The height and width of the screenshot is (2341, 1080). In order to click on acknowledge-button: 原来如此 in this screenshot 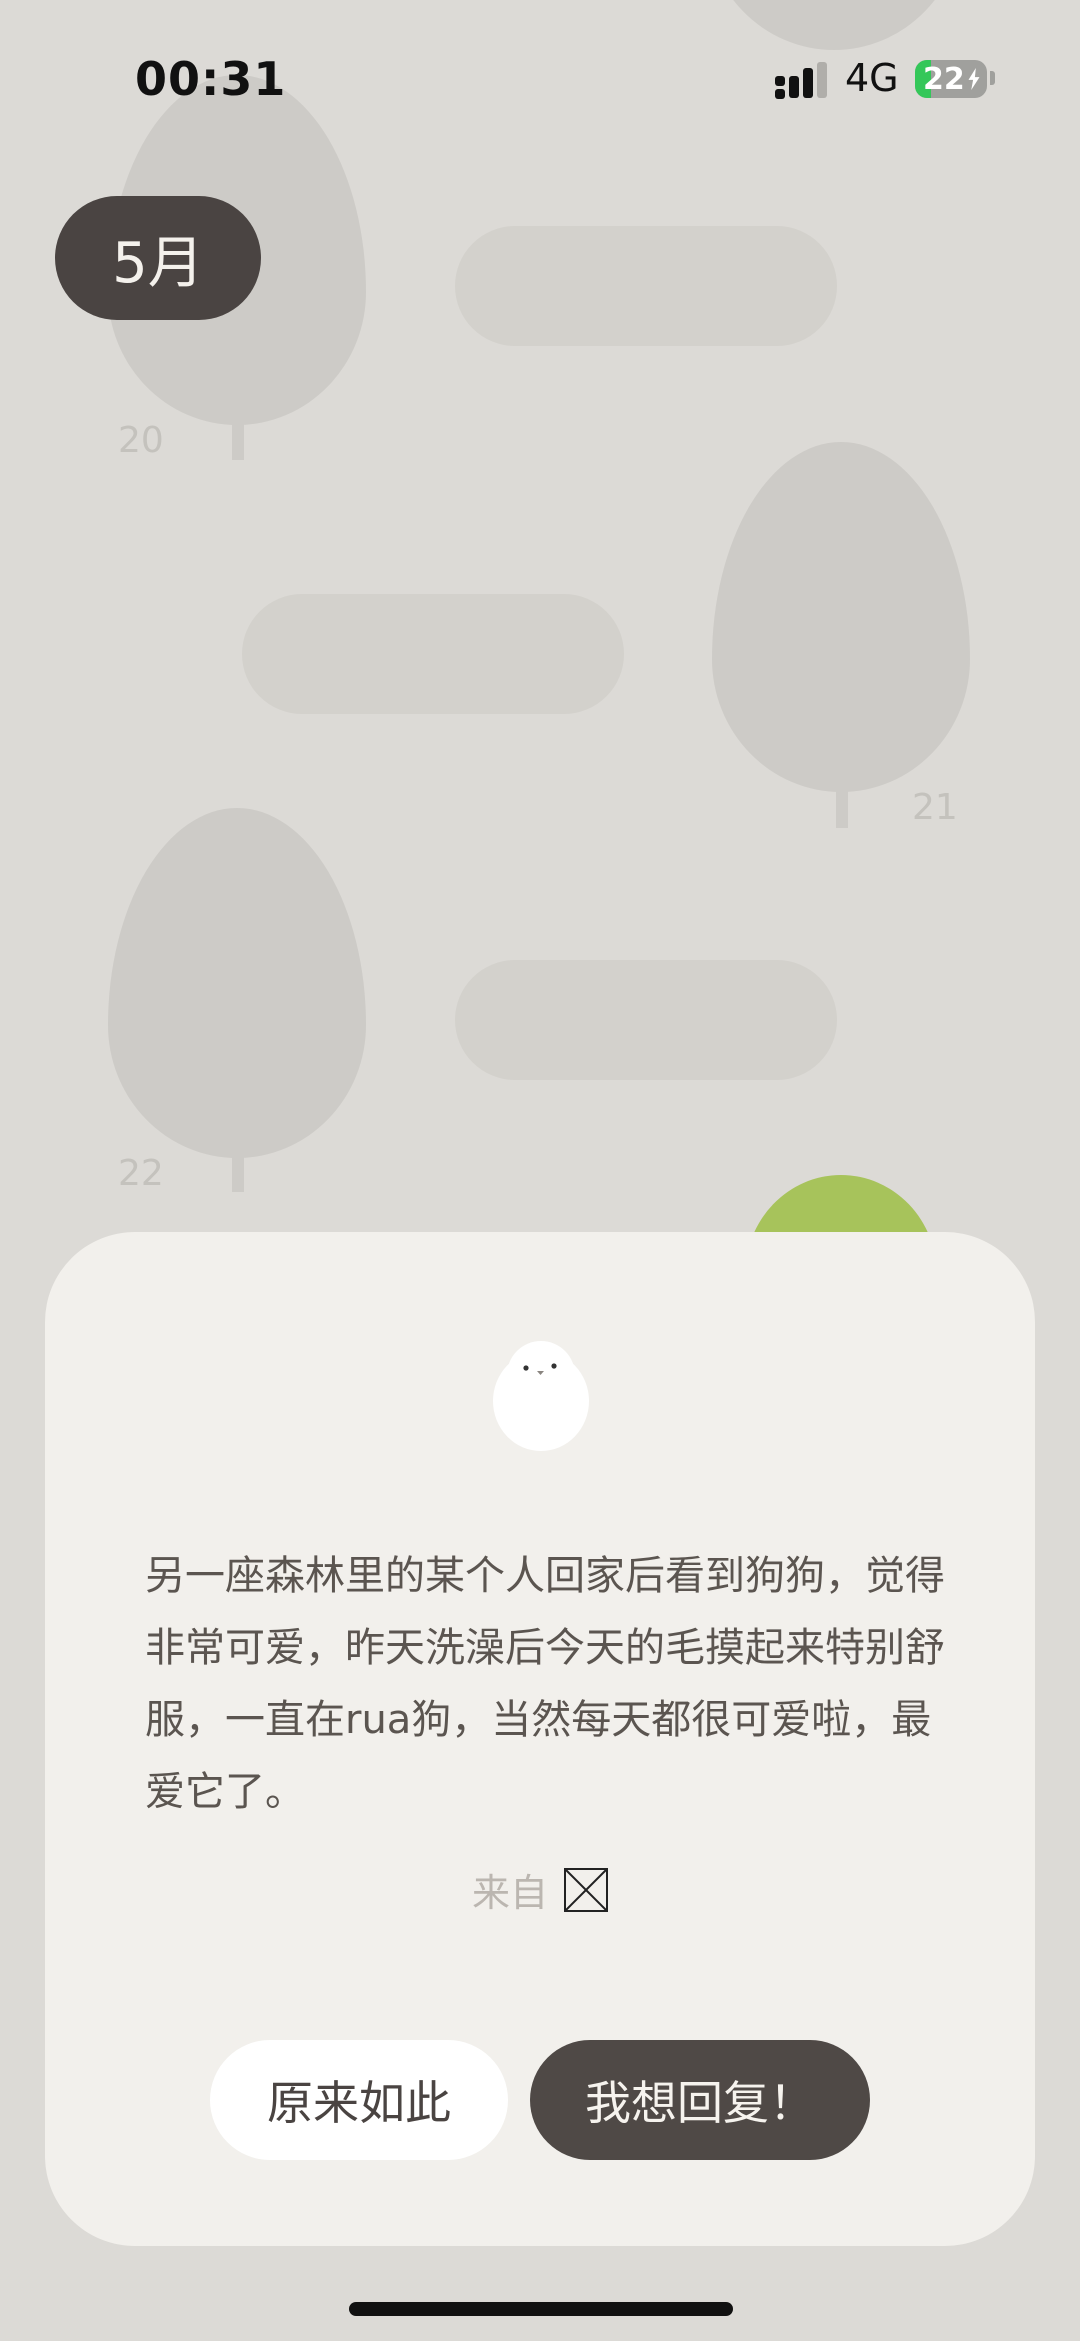, I will do `click(359, 2100)`.